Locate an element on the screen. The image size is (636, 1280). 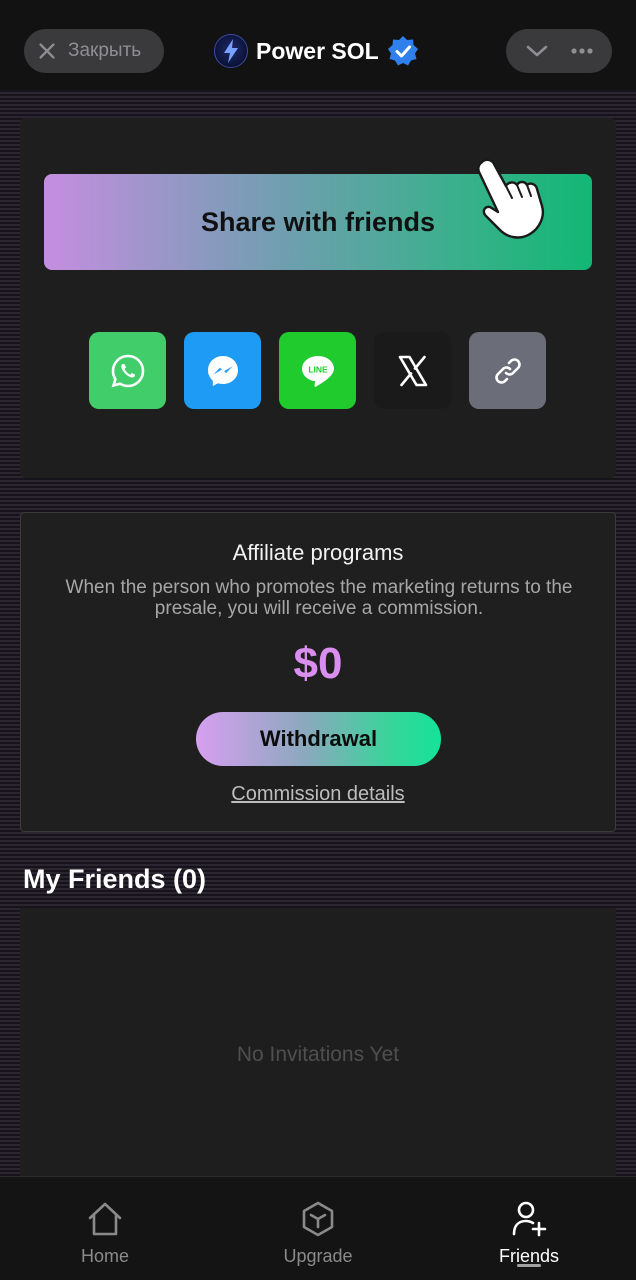
withdrawal-button: Withdrawal is located at coordinates (318, 739).